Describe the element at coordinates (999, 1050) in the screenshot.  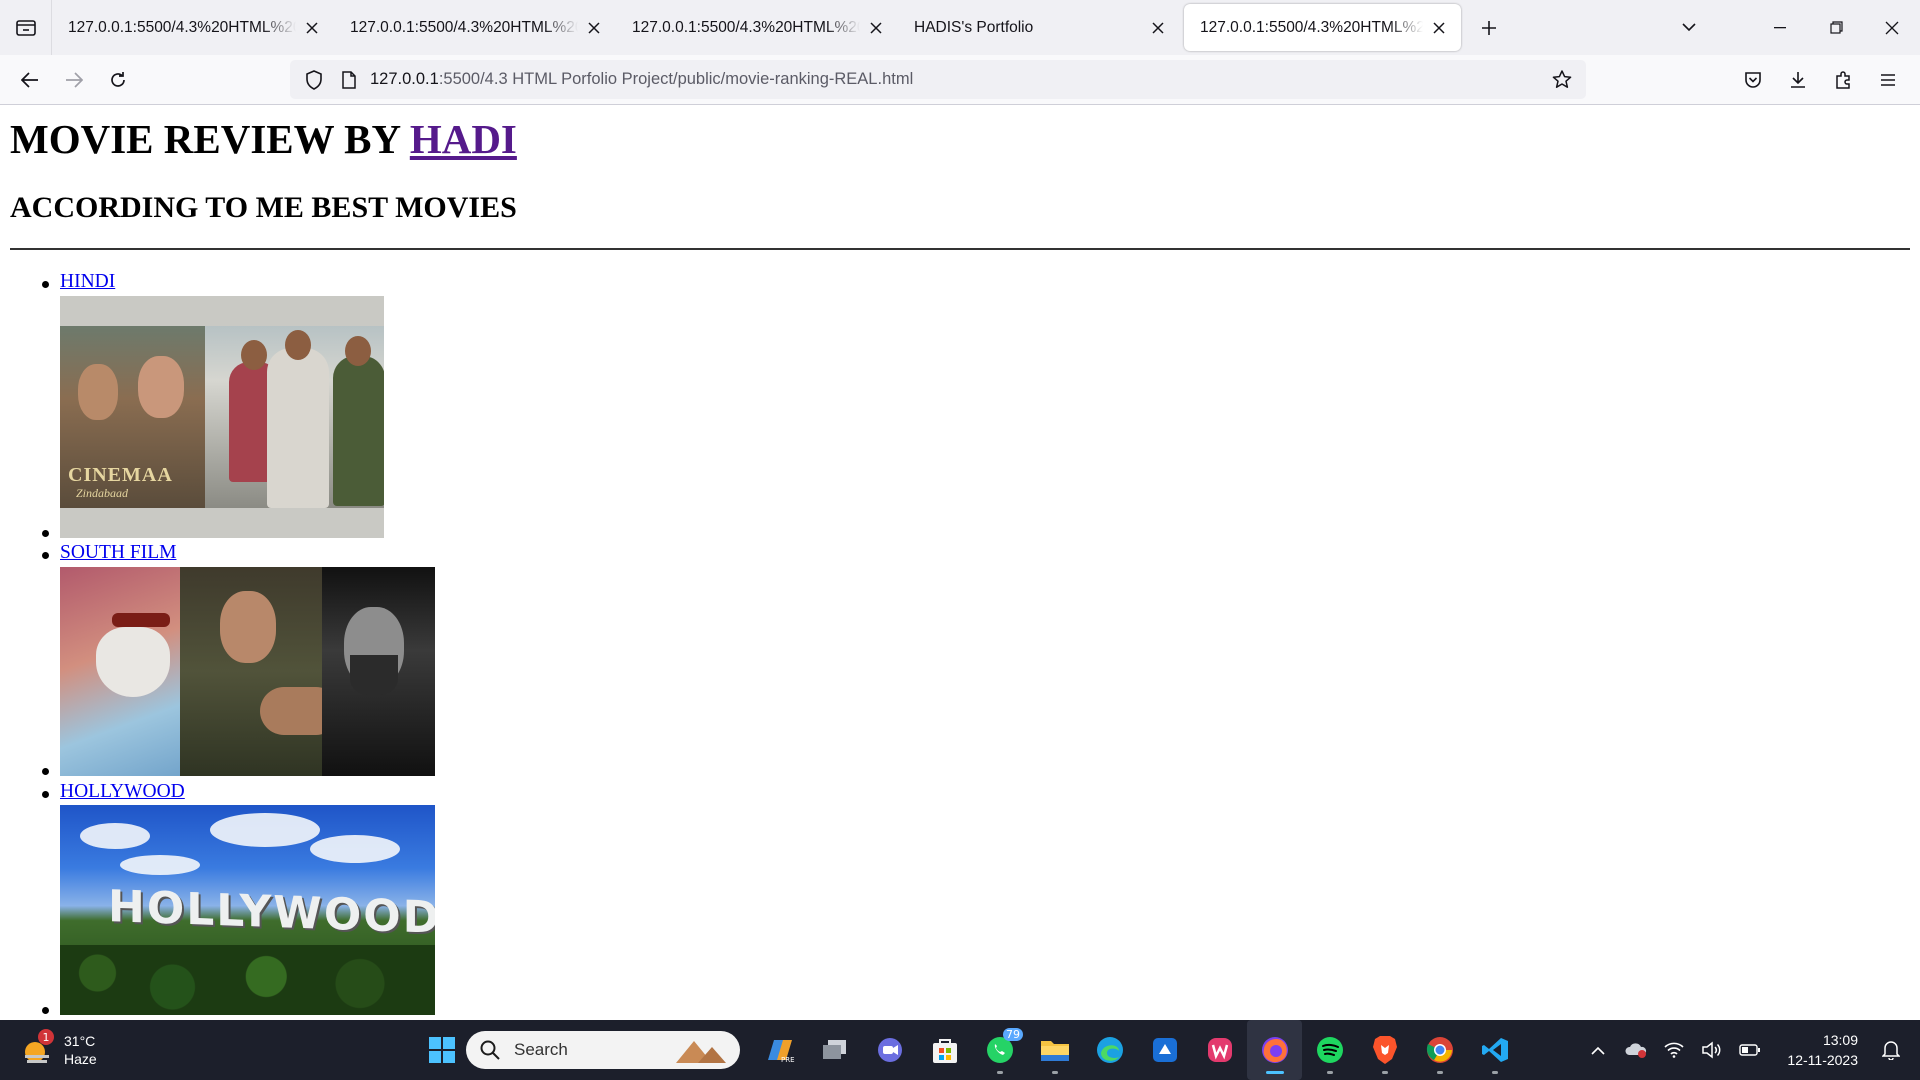
I see `whatsapp-icon: 79` at that location.